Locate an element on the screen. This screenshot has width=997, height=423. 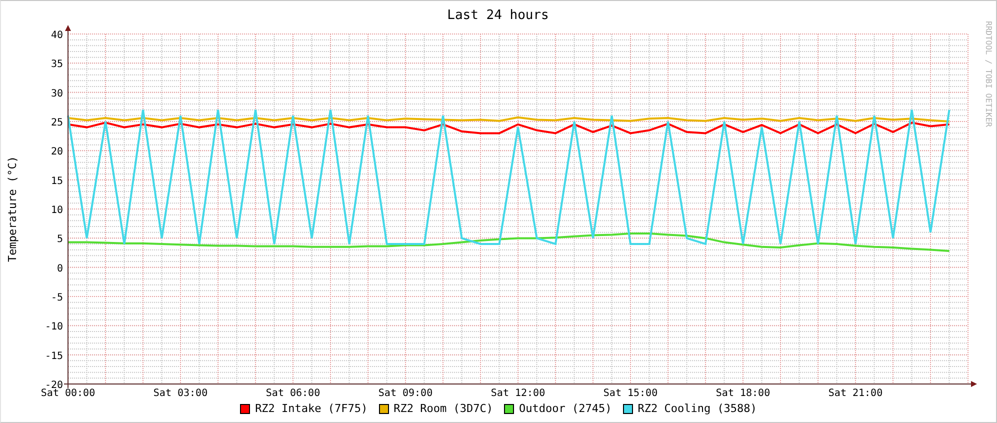
legend-label: RZ2 Cooling (3588) is located at coordinates (697, 408).